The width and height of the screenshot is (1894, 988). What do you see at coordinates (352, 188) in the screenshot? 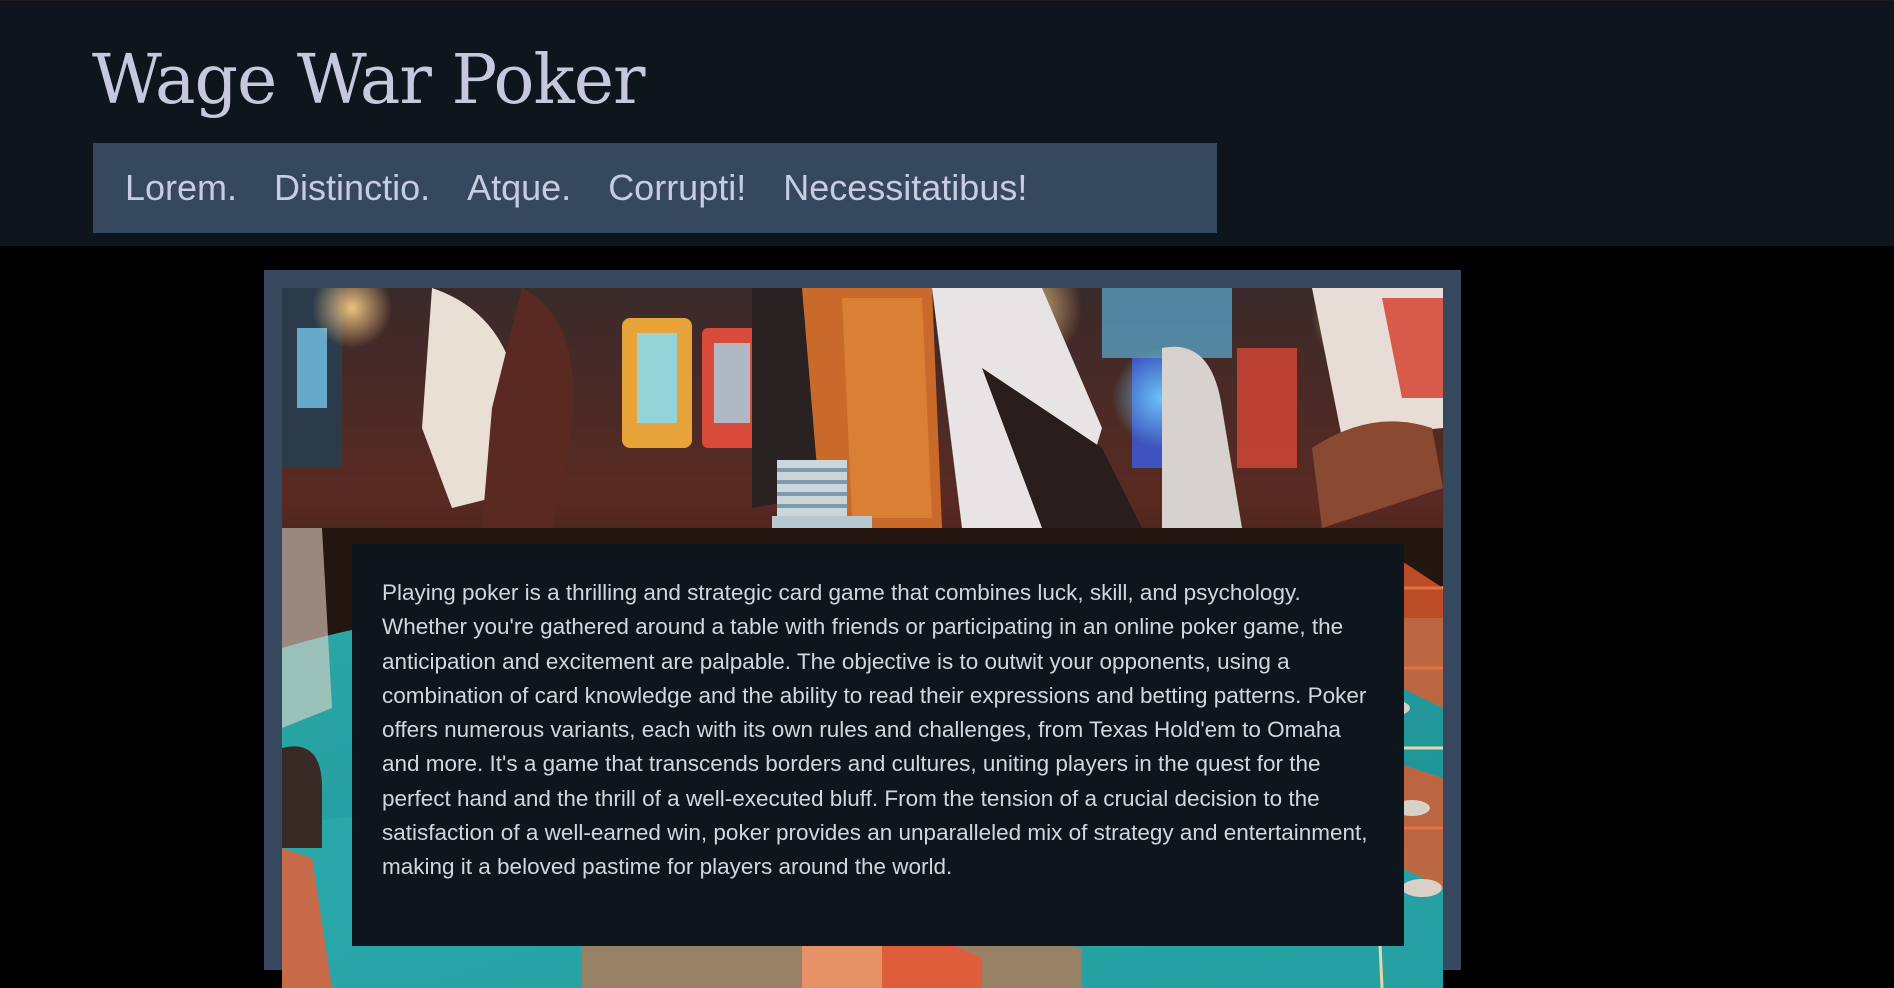
I see `nav-item-distinctio: Distinctio.` at bounding box center [352, 188].